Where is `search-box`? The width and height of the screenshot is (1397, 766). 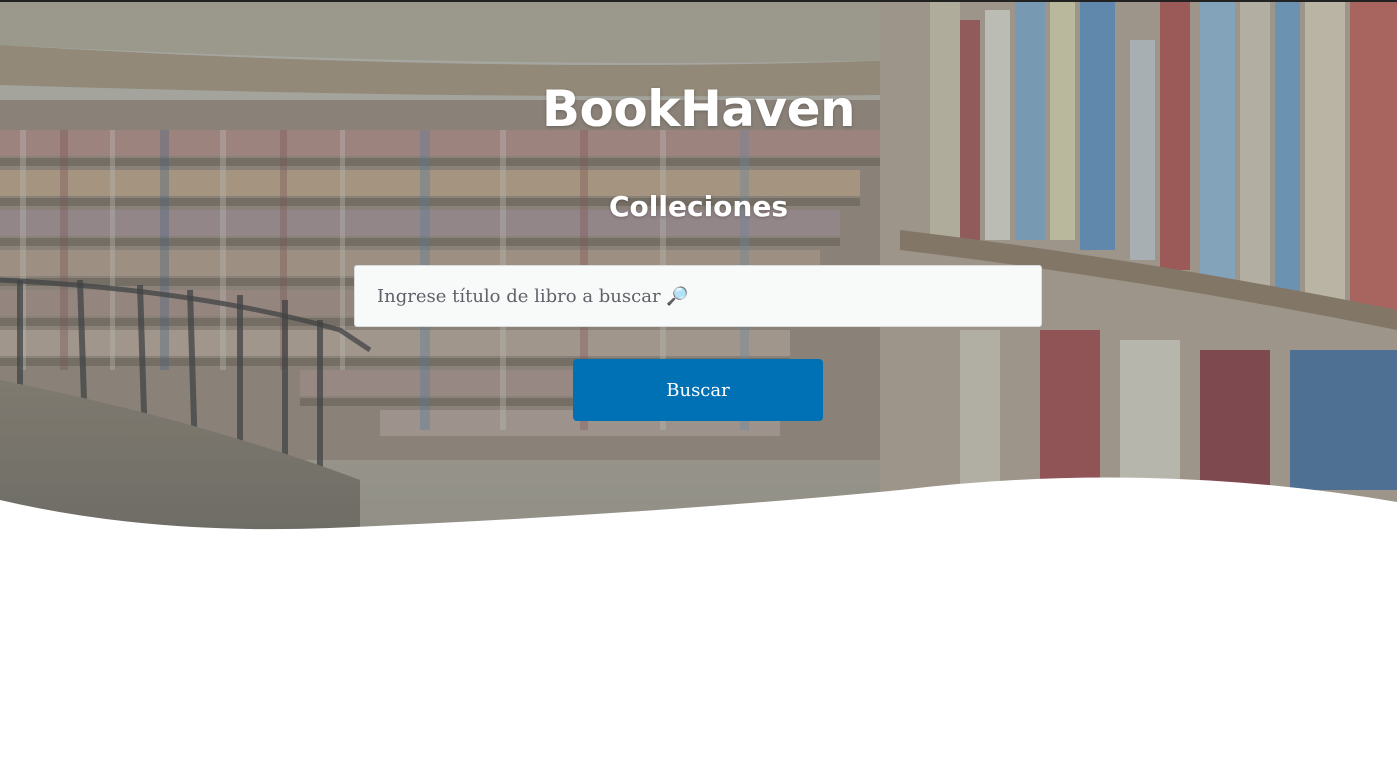 search-box is located at coordinates (698, 296).